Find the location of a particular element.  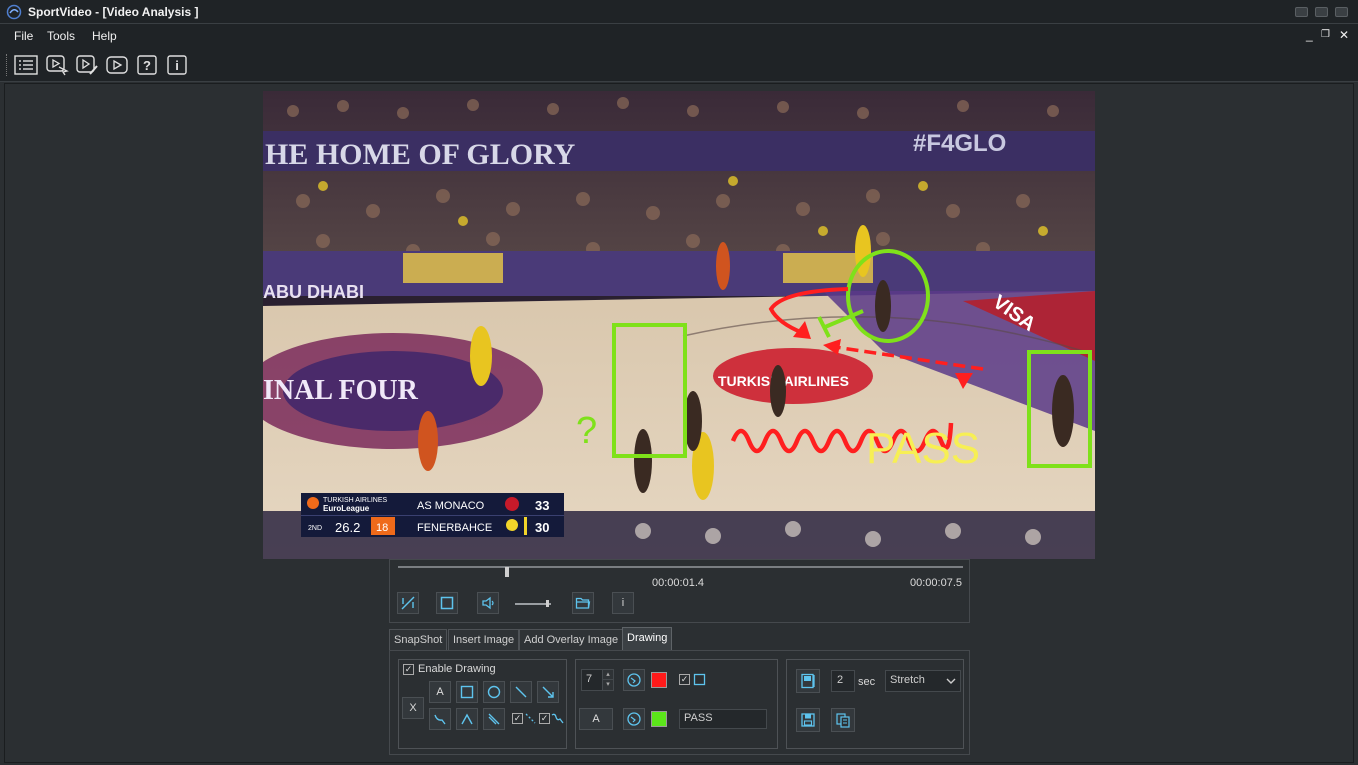

video-select-button is located at coordinates (57, 65).